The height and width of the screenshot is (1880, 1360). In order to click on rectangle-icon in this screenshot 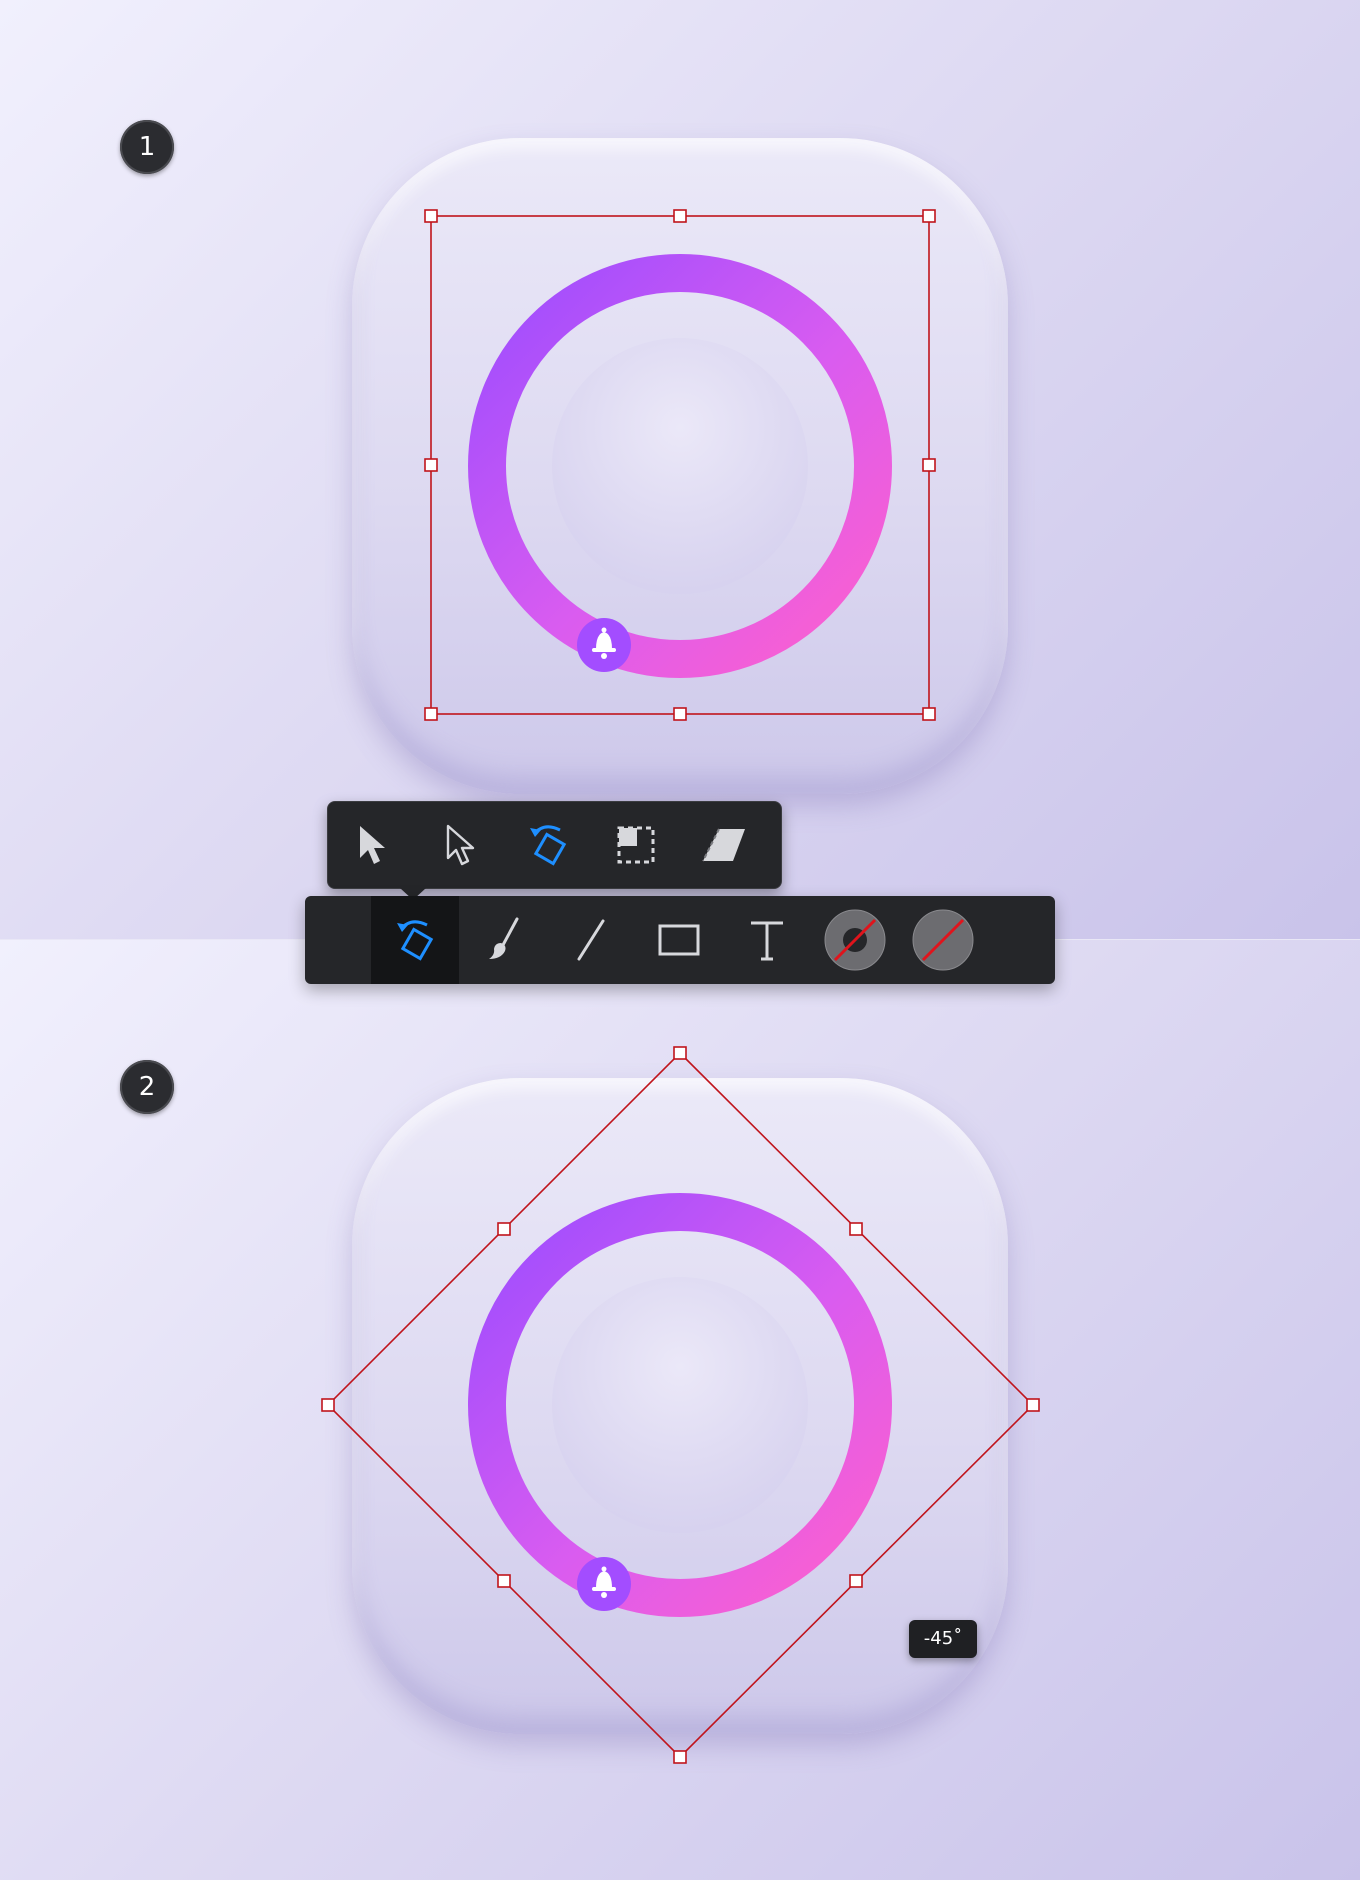, I will do `click(679, 940)`.